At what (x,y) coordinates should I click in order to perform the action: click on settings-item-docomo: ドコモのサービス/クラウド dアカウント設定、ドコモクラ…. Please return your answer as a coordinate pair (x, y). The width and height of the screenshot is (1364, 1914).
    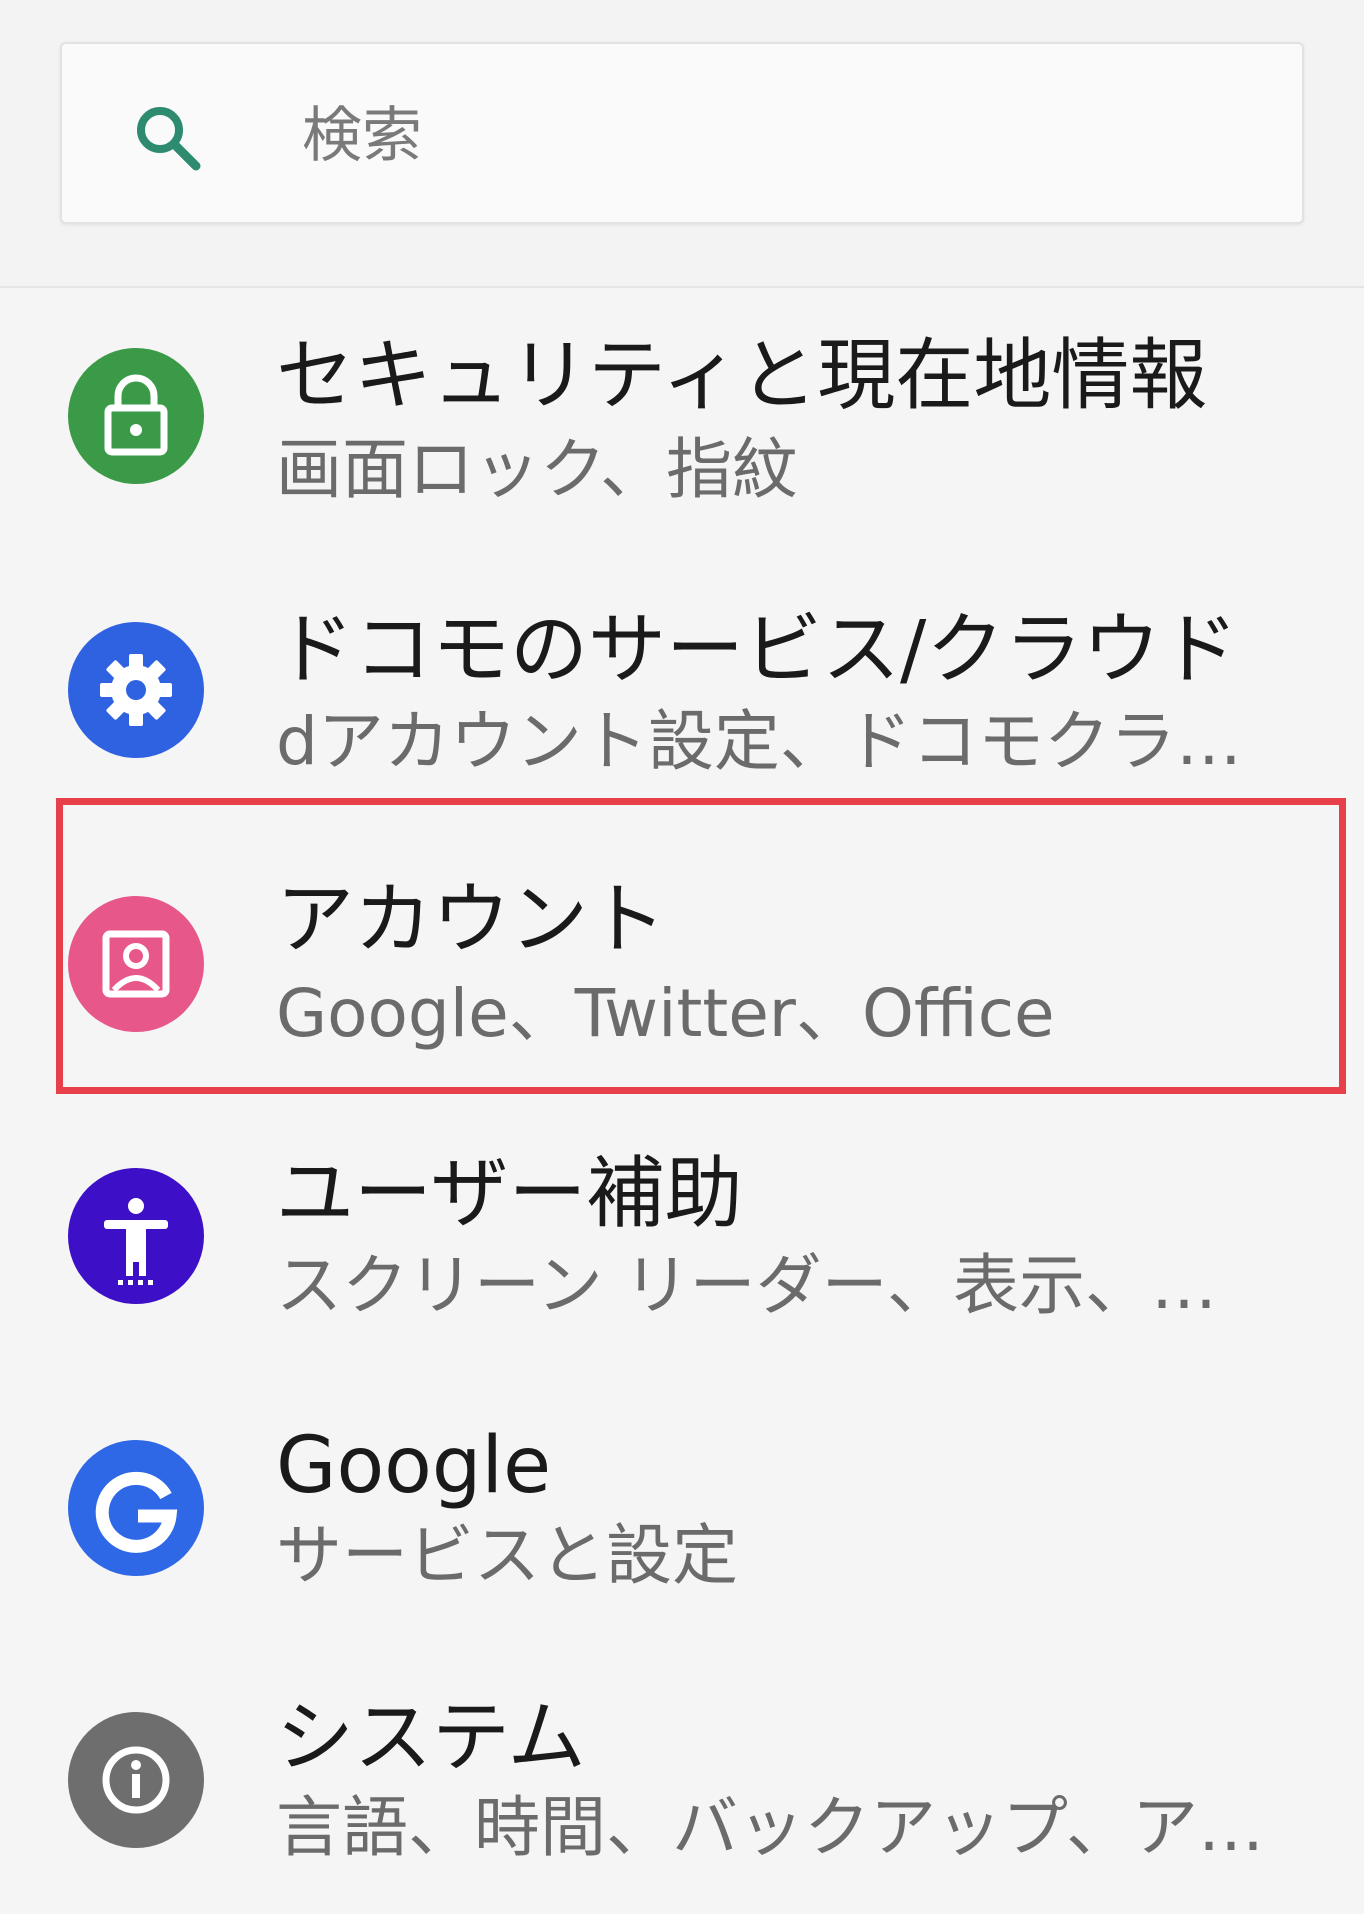
    Looking at the image, I should click on (682, 693).